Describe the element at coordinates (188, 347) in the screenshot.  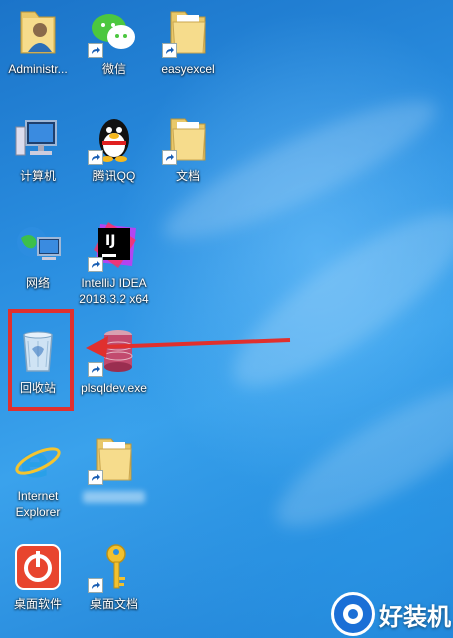
I see `annotation-arrow` at that location.